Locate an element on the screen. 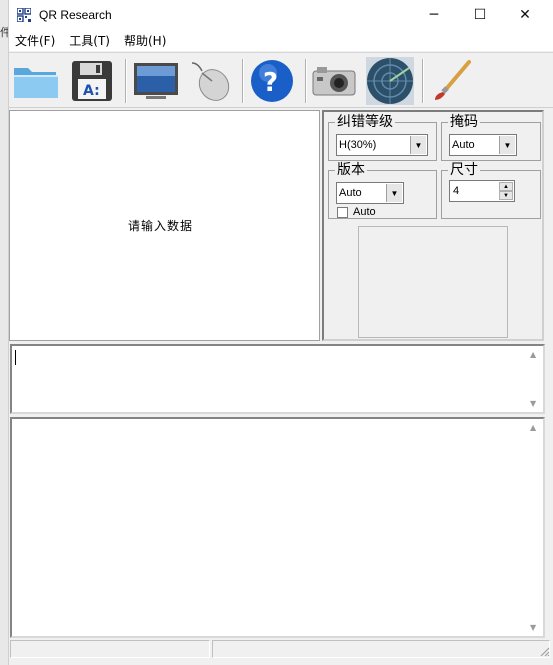  version-auto-checkbox is located at coordinates (342, 212).